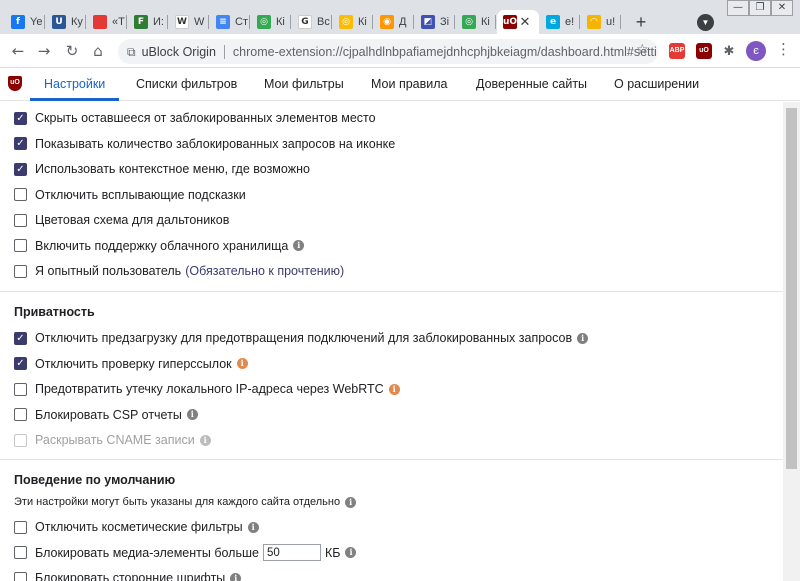 This screenshot has width=800, height=581. Describe the element at coordinates (18, 51) in the screenshot. I see `back-button: ←` at that location.